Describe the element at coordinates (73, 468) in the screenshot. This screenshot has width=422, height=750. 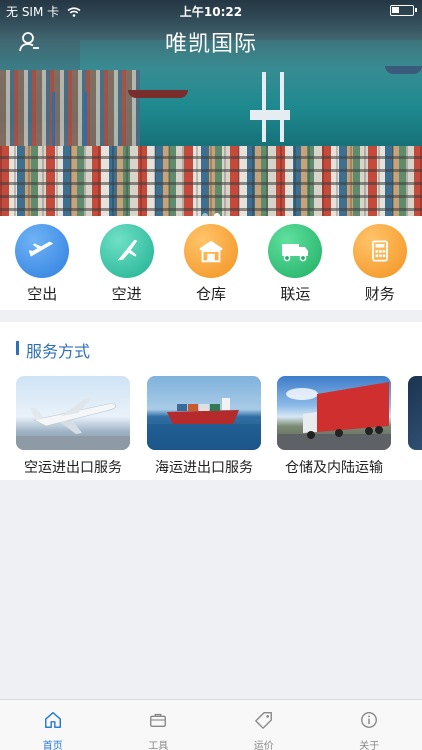
I see `service-caption: 空运进出口服务` at that location.